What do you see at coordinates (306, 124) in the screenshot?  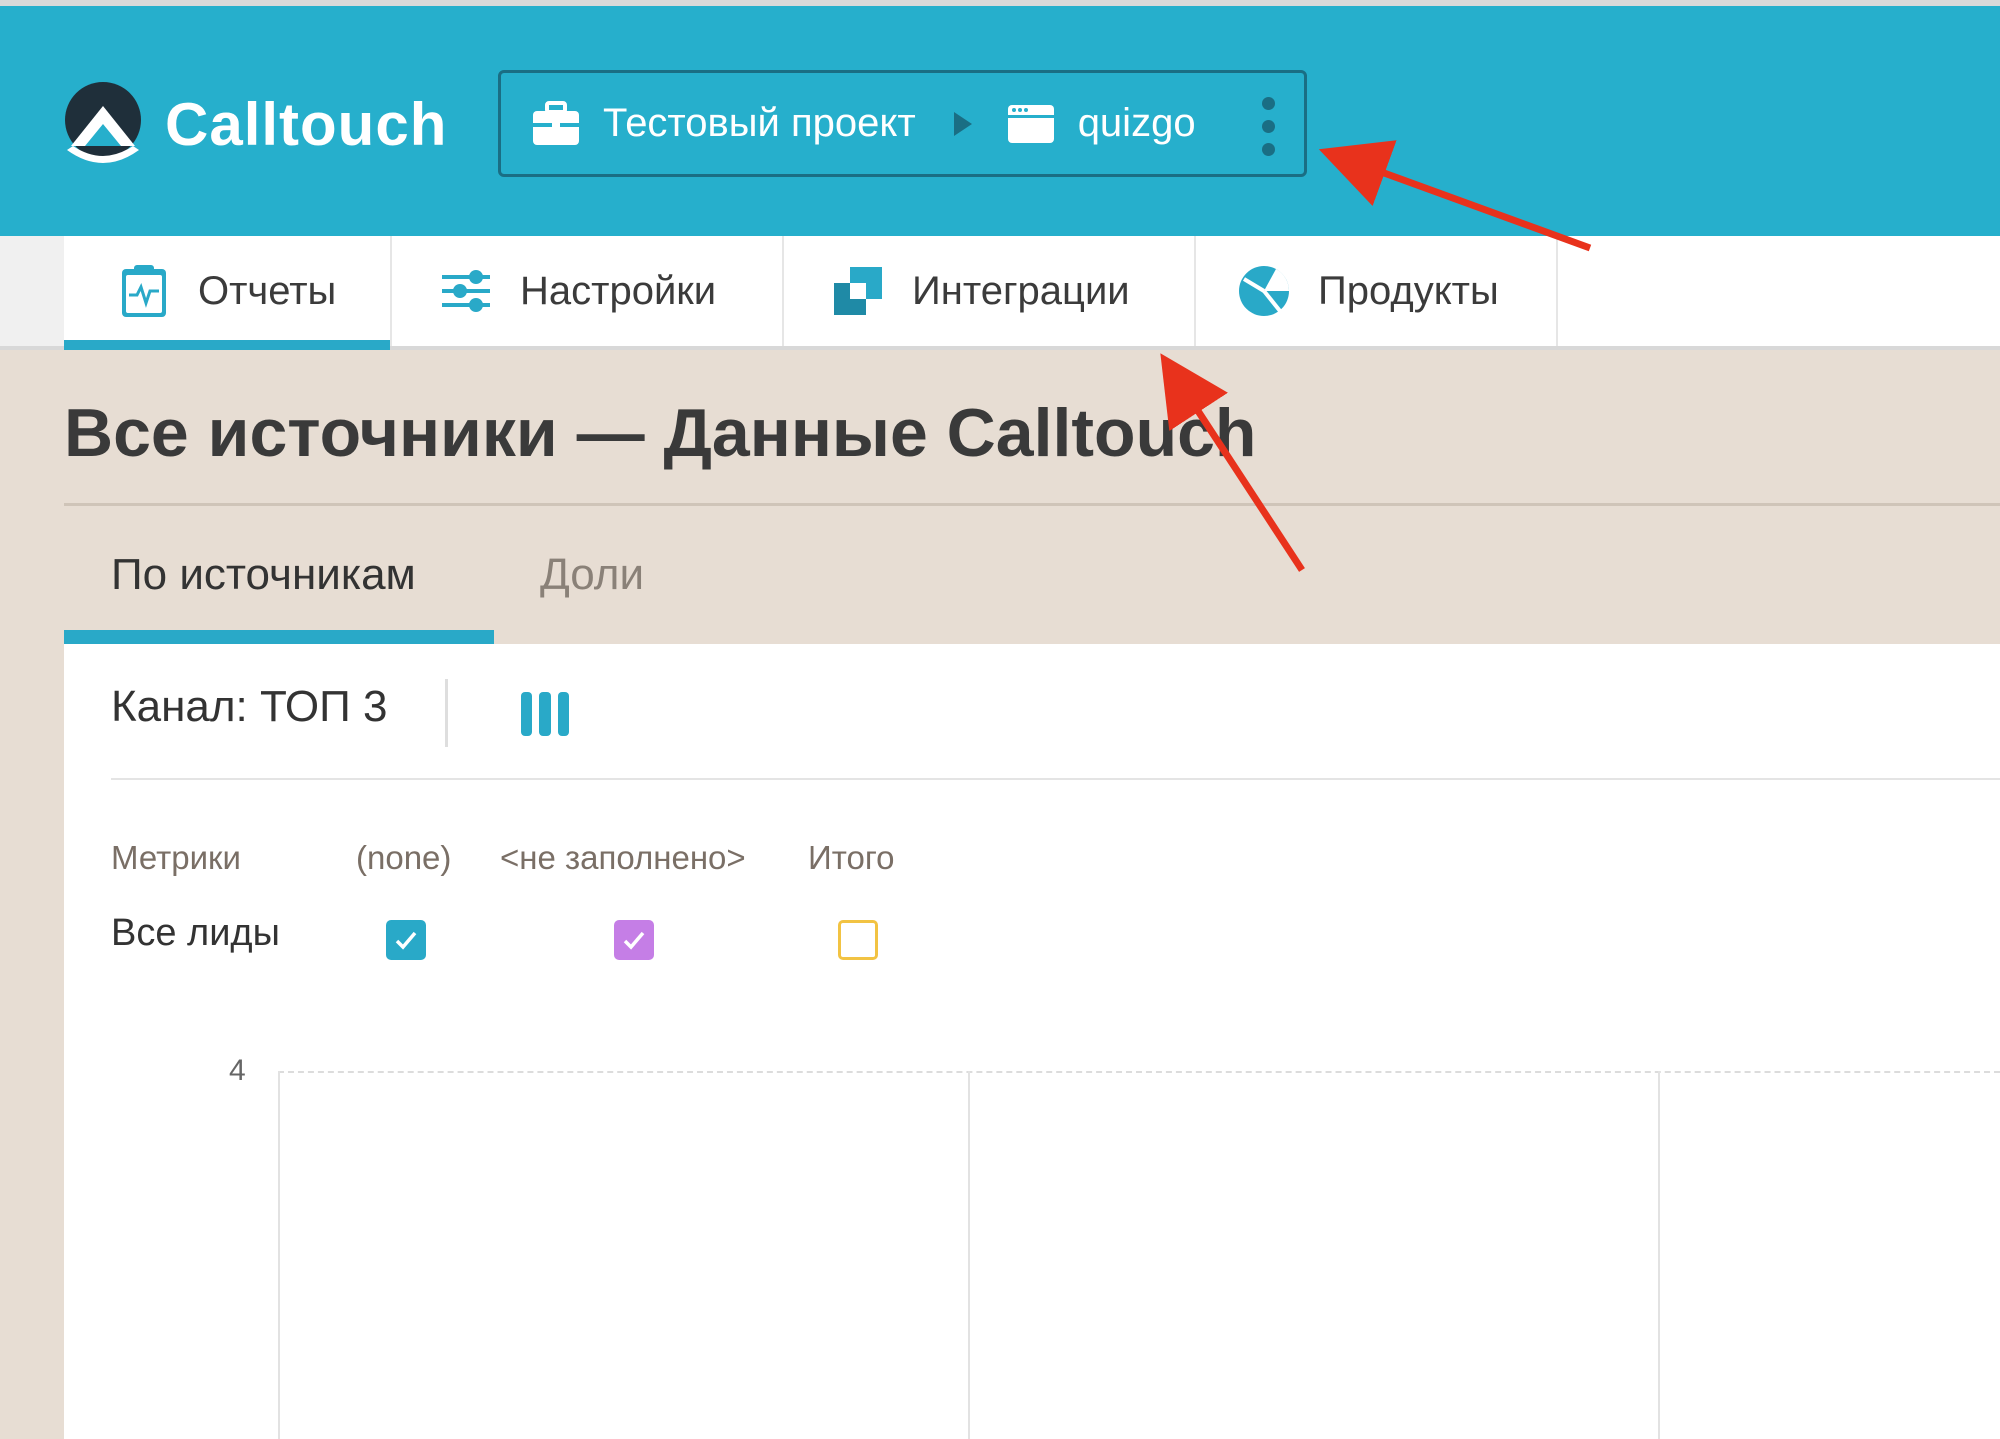 I see `brand-name: Calltouch` at bounding box center [306, 124].